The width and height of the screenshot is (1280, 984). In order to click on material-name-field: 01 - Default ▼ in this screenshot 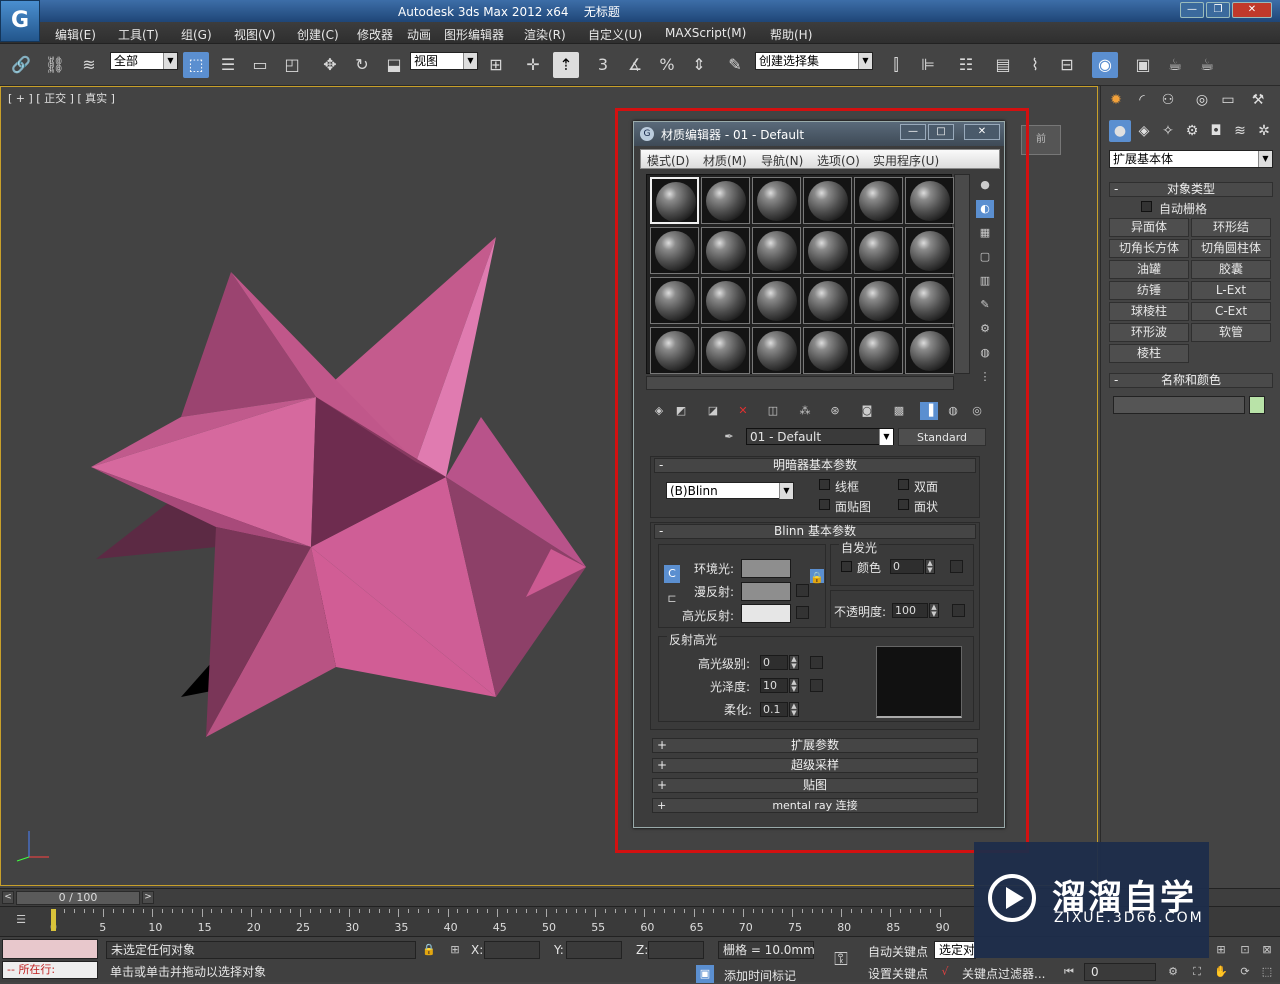, I will do `click(820, 436)`.